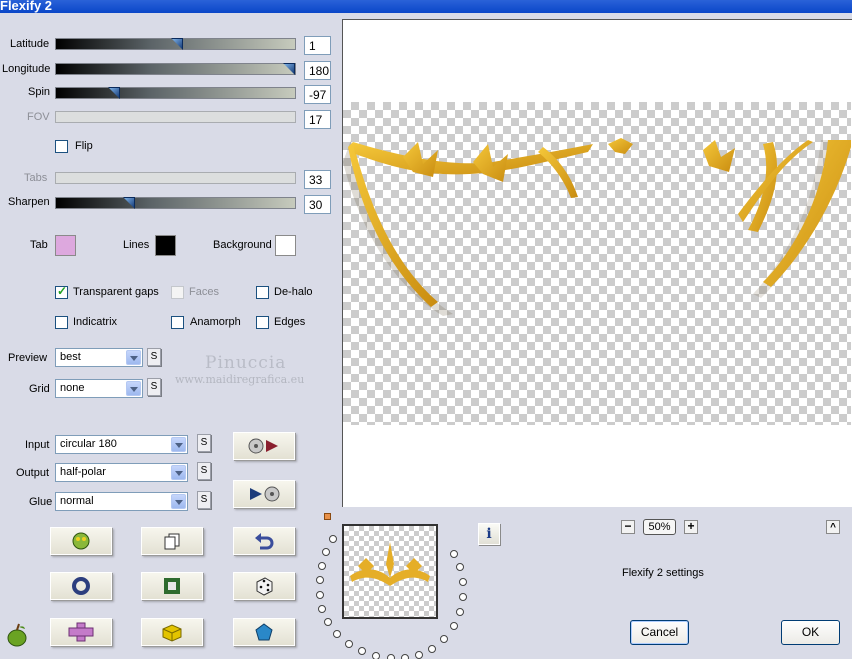  What do you see at coordinates (175, 203) in the screenshot?
I see `sharpen-slider` at bounding box center [175, 203].